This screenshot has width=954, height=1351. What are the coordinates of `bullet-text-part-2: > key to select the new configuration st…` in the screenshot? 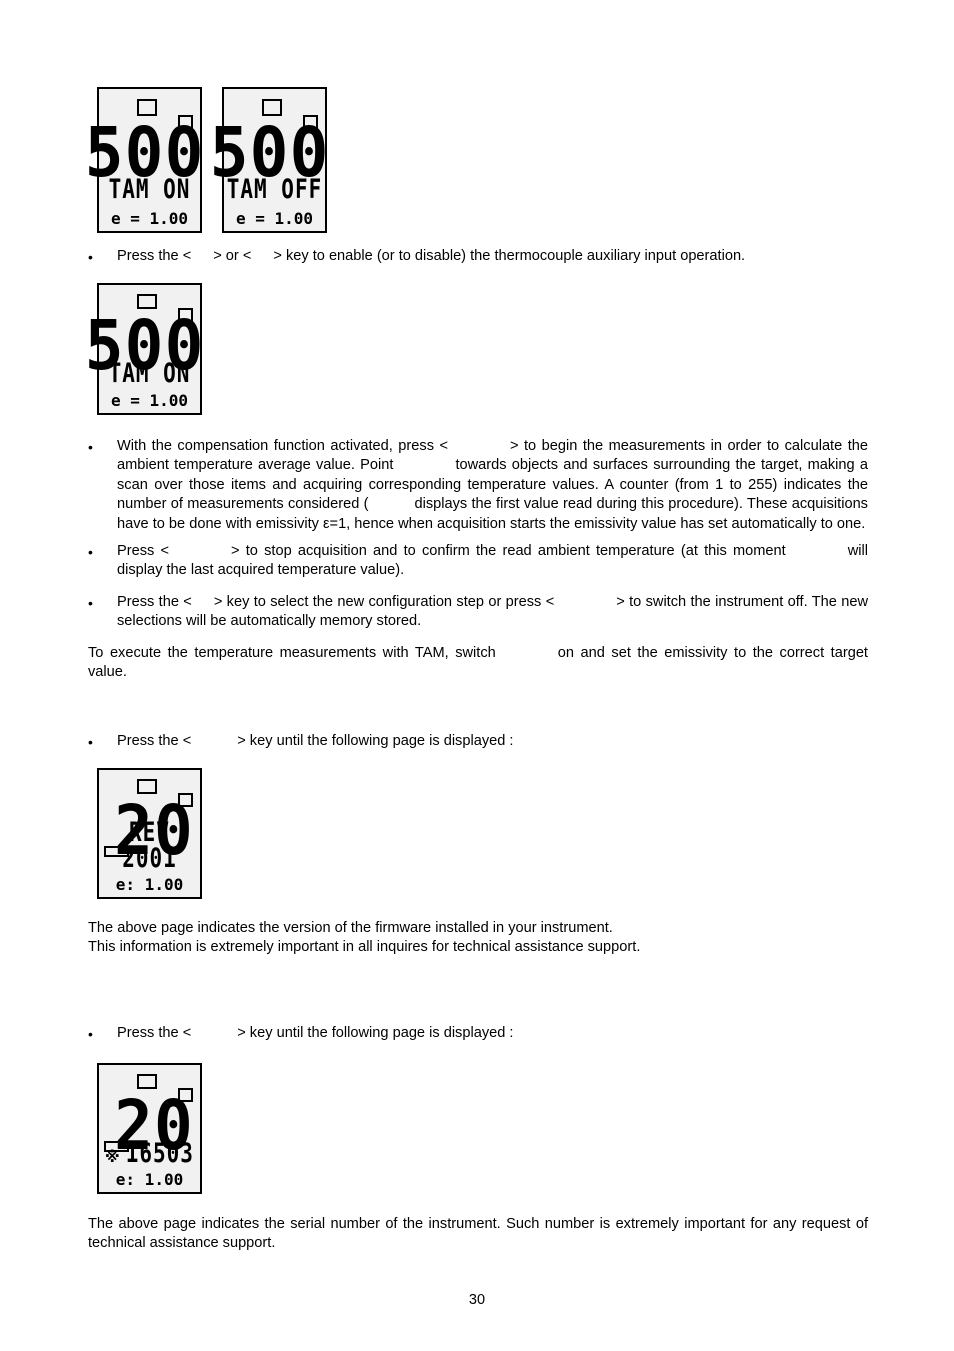 It's located at (384, 602).